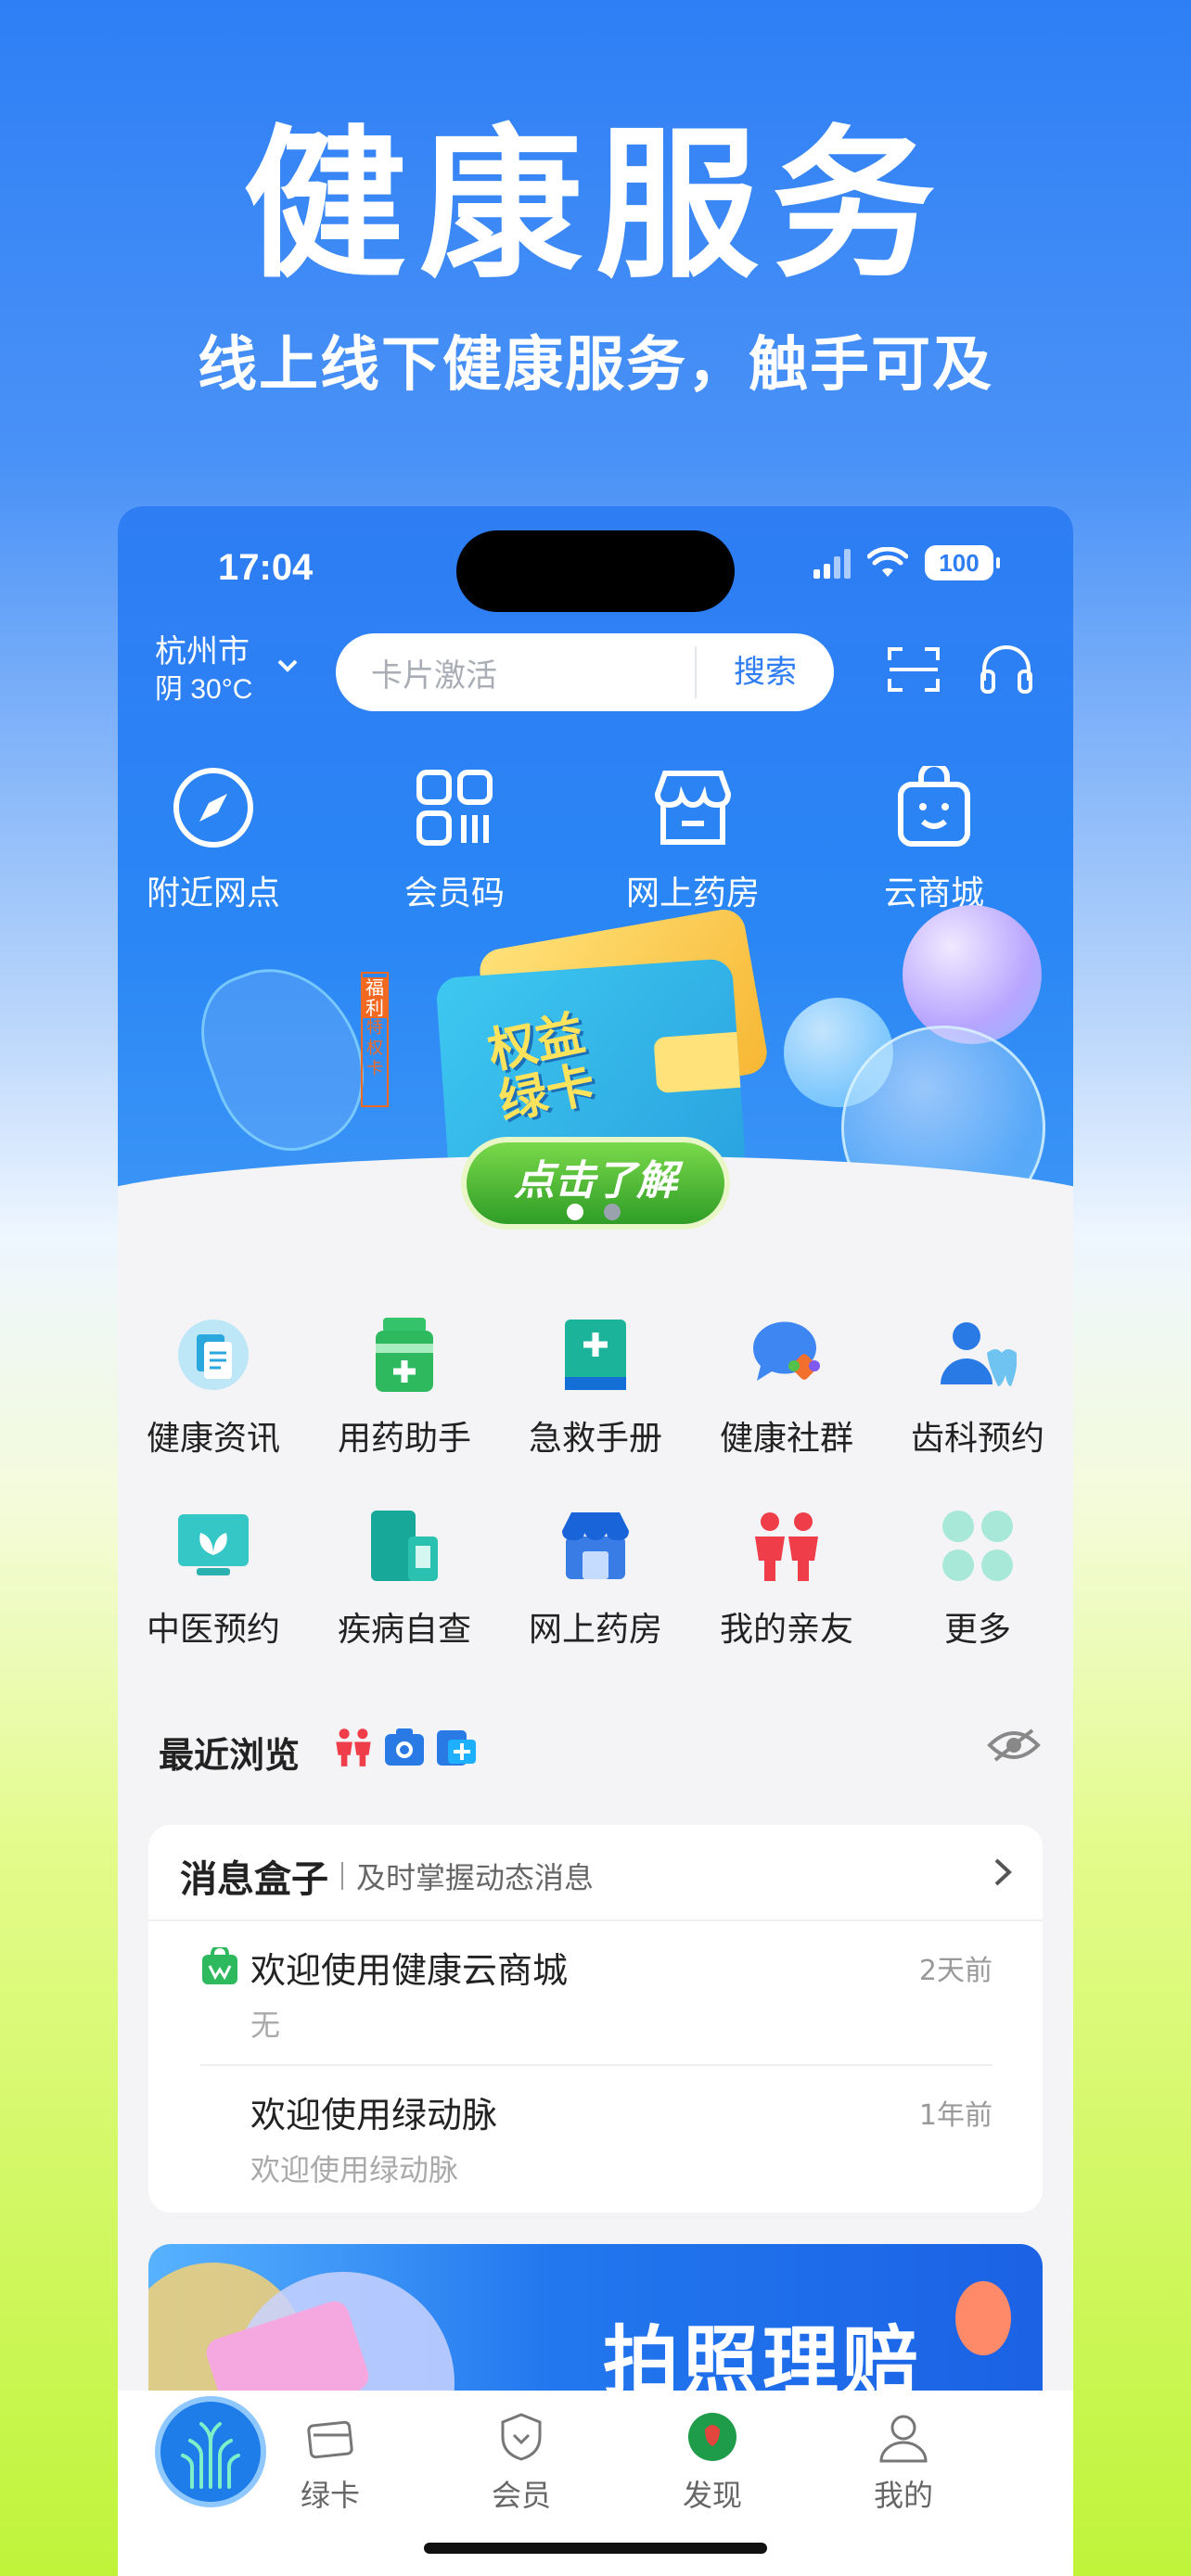 The image size is (1191, 2576). I want to click on quick-action-label: 云商城, so click(933, 893).